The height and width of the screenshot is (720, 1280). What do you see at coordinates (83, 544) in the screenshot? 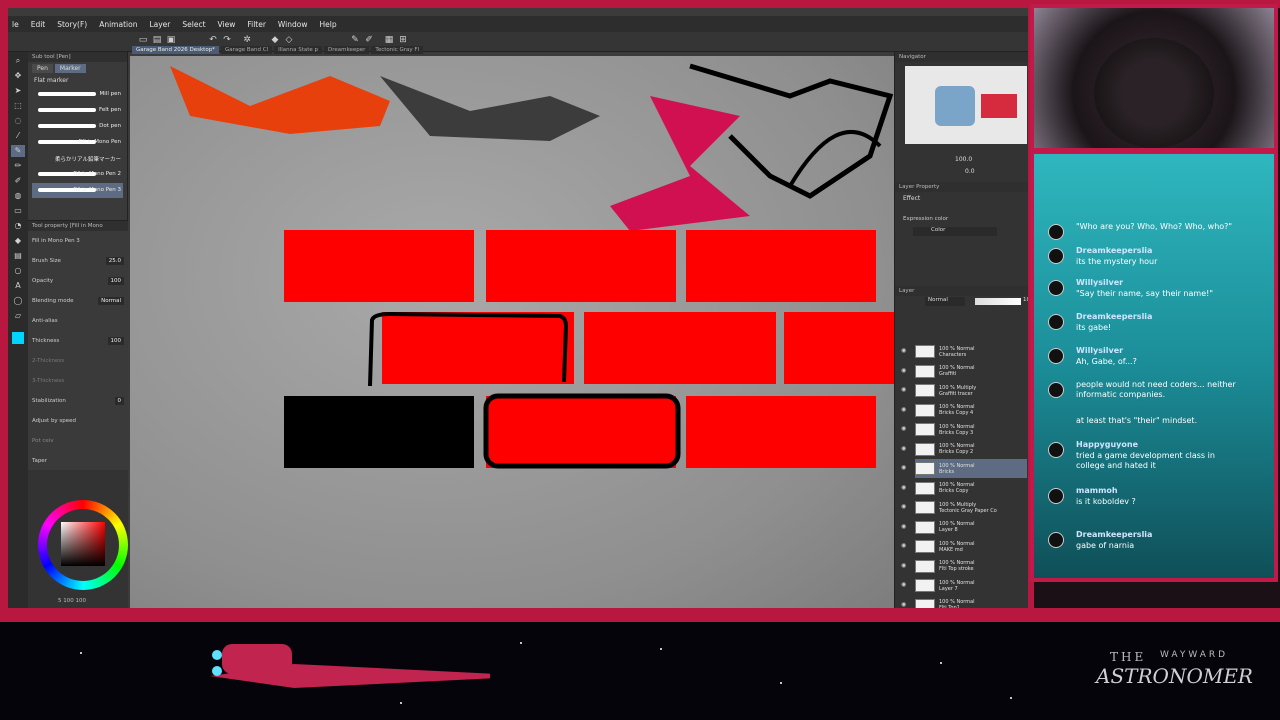
I see `saturation-value-square` at bounding box center [83, 544].